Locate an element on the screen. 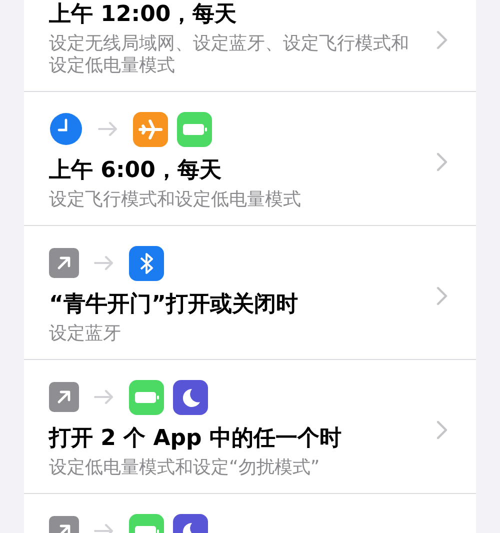  automation-title: 上午 6:00，每天 is located at coordinates (135, 171).